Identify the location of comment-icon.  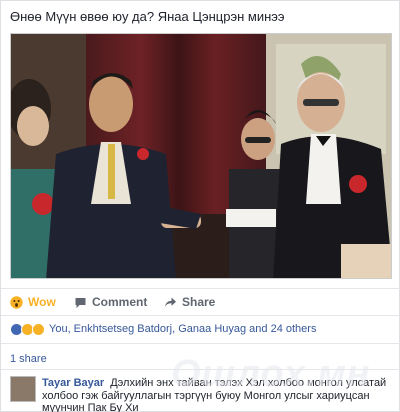
(80, 302).